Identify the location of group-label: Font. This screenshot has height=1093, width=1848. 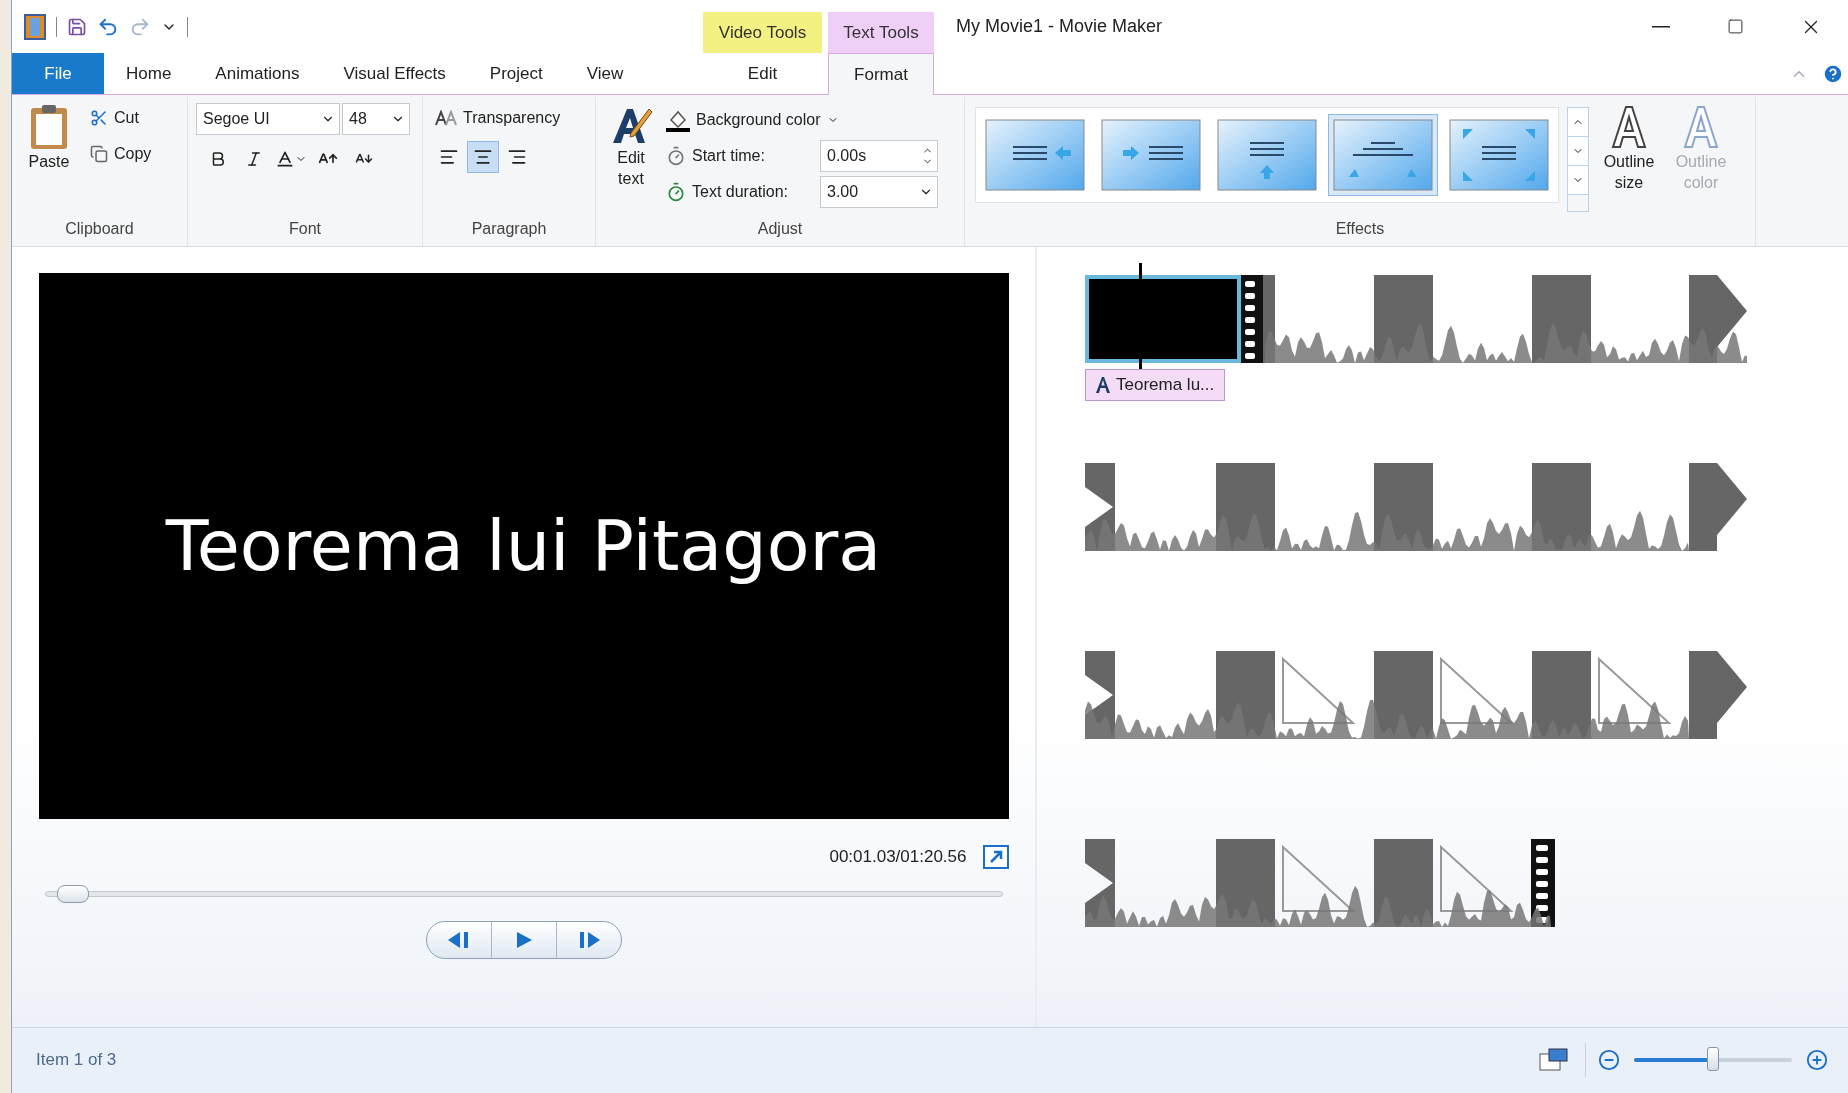
(305, 228).